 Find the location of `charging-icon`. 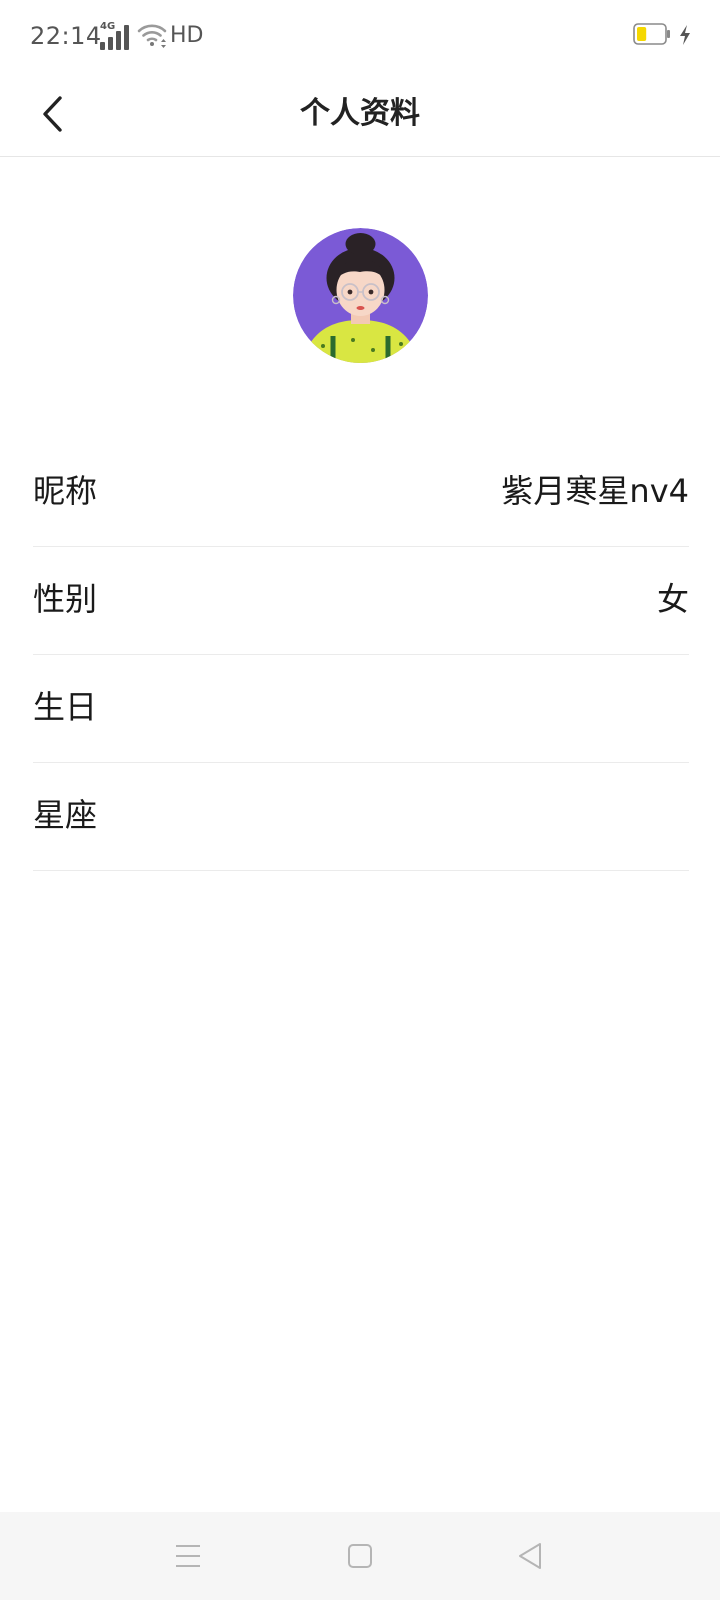

charging-icon is located at coordinates (685, 35).